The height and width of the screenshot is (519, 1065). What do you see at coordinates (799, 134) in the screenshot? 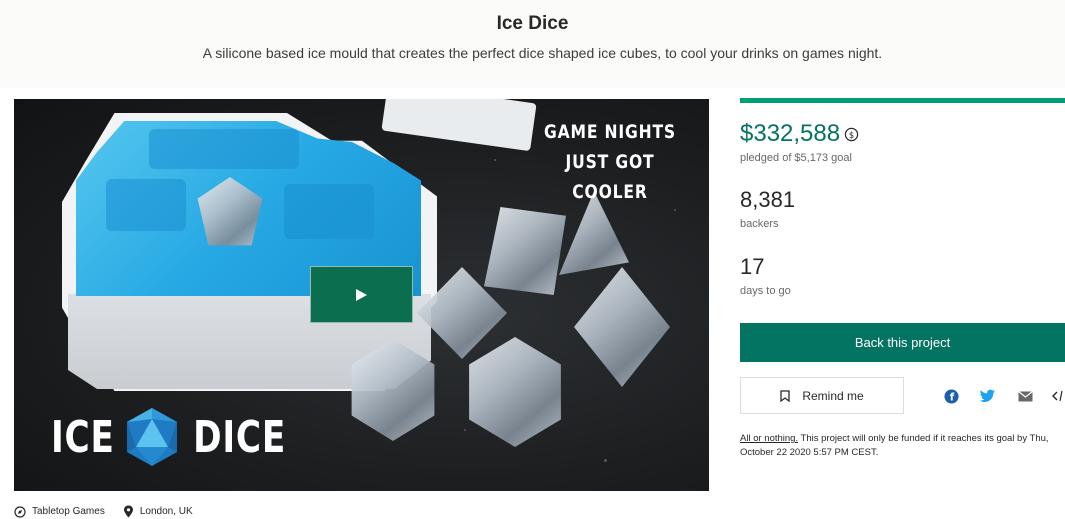
I see `pledged-amount: $332,588 $` at bounding box center [799, 134].